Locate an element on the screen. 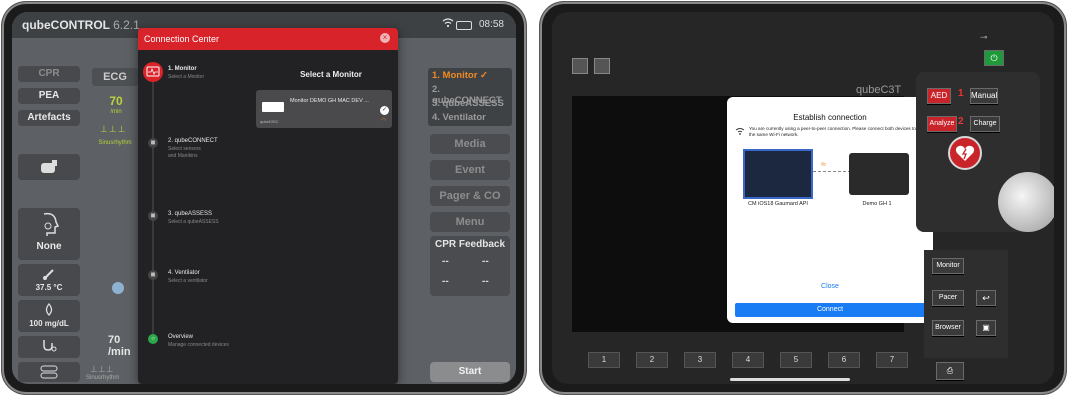 The image size is (1068, 396). charge-button: Charge is located at coordinates (985, 124).